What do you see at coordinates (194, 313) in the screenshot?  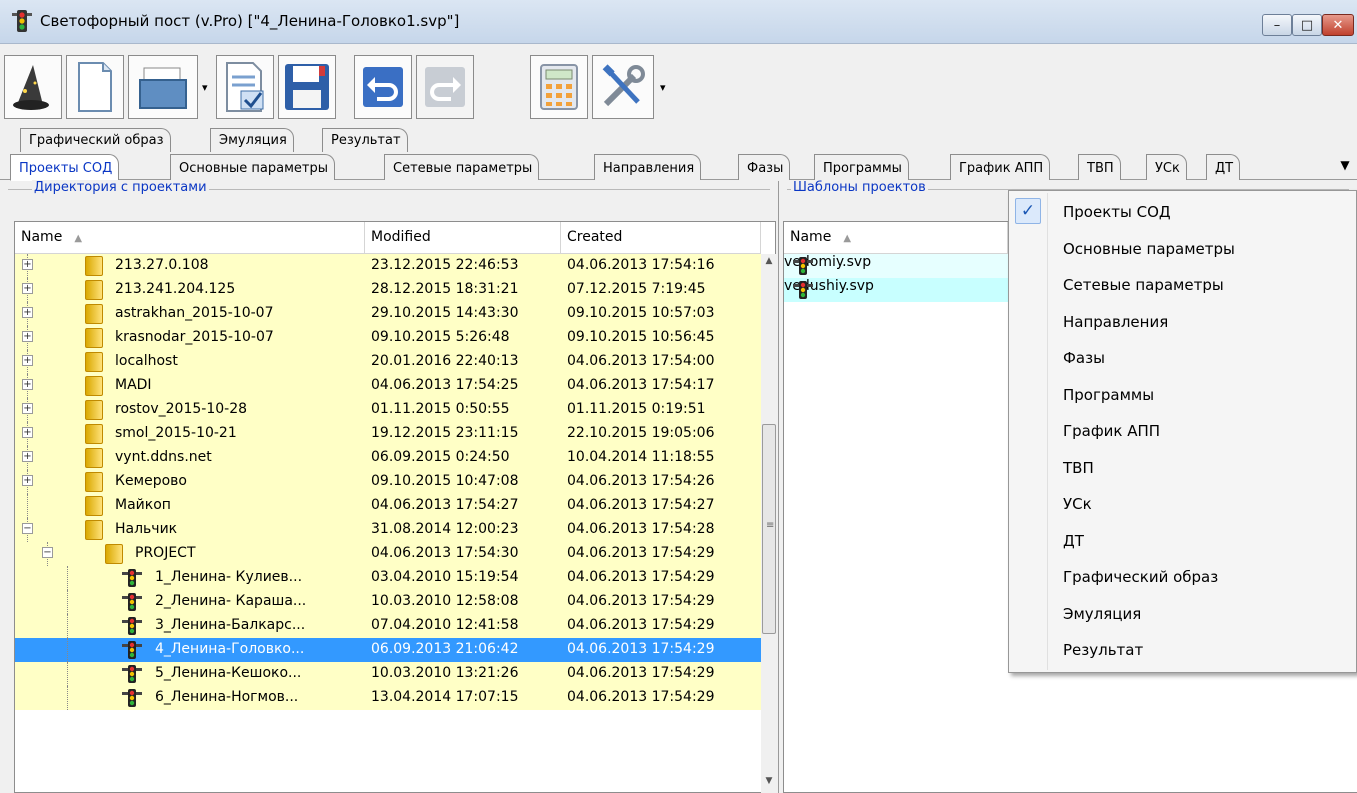 I see `tree-item-name: astrakhan_2015-10-07` at bounding box center [194, 313].